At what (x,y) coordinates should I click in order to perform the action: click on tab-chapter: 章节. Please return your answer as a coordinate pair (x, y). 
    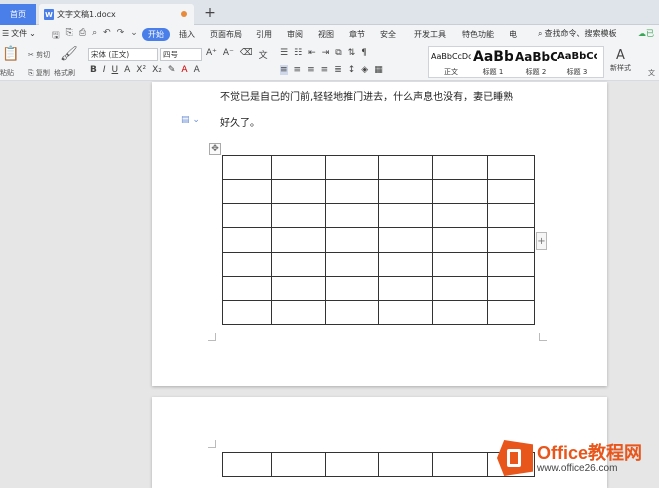
    Looking at the image, I should click on (357, 34).